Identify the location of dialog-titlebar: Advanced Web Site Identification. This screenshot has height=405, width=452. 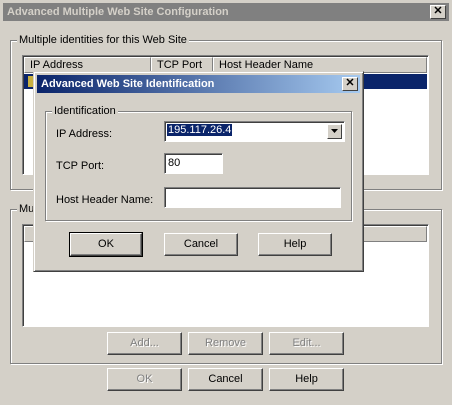
(198, 84).